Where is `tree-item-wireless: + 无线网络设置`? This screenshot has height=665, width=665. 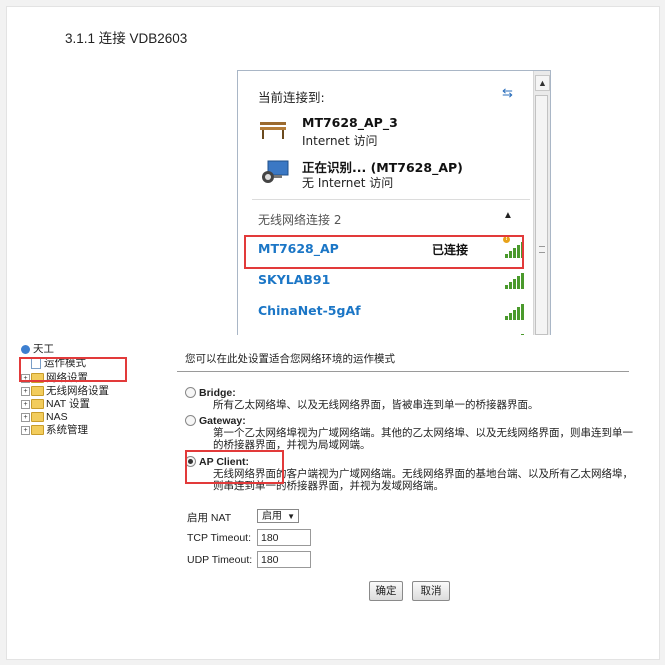
tree-item-wireless: + 无线网络设置 is located at coordinates (65, 391).